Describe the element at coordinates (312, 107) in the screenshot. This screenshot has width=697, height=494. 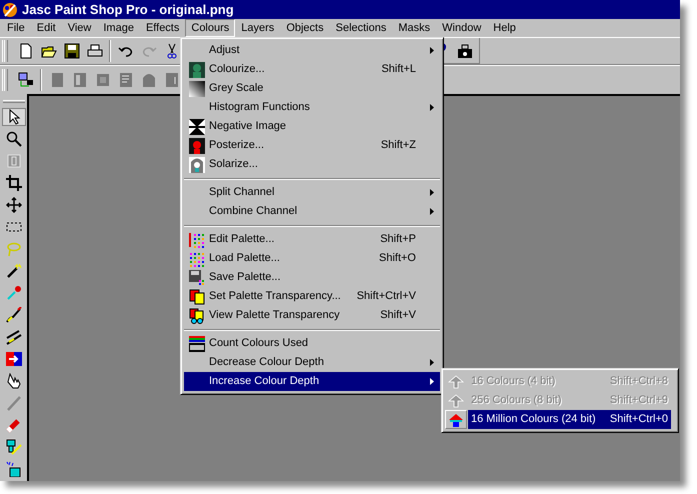
I see `menu-item: Histogram Functions` at that location.